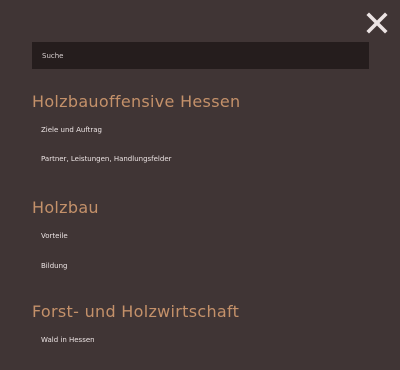  What do you see at coordinates (65, 207) in the screenshot?
I see `section-title-holzbau: Holzbau` at bounding box center [65, 207].